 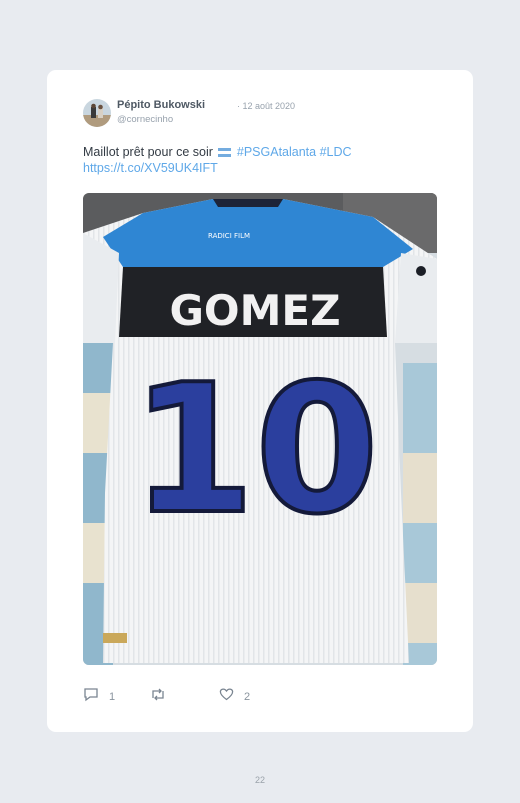 What do you see at coordinates (97, 113) in the screenshot?
I see `avatar` at bounding box center [97, 113].